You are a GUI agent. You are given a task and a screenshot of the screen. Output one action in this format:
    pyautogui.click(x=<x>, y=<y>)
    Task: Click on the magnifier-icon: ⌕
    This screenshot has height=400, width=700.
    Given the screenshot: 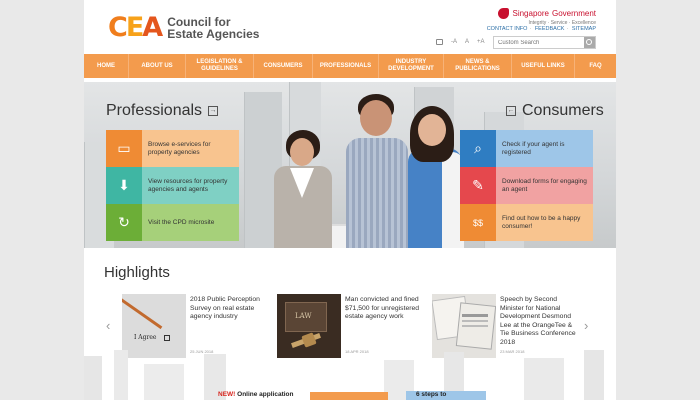 What is the action you would take?
    pyautogui.click(x=478, y=148)
    